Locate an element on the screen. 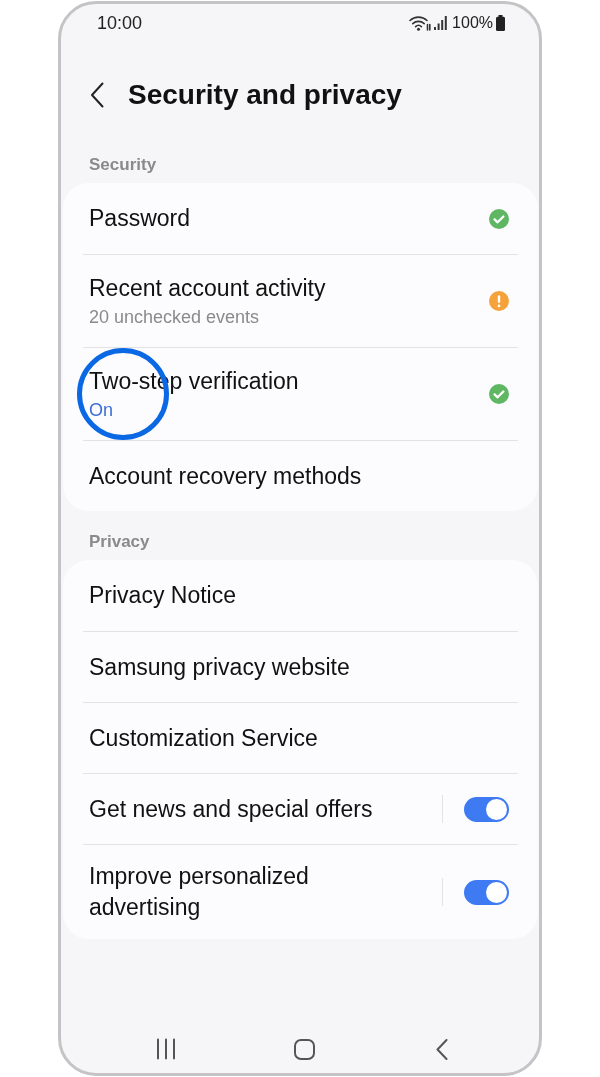 This screenshot has width=600, height=1077. battery-percent: 100% is located at coordinates (472, 23).